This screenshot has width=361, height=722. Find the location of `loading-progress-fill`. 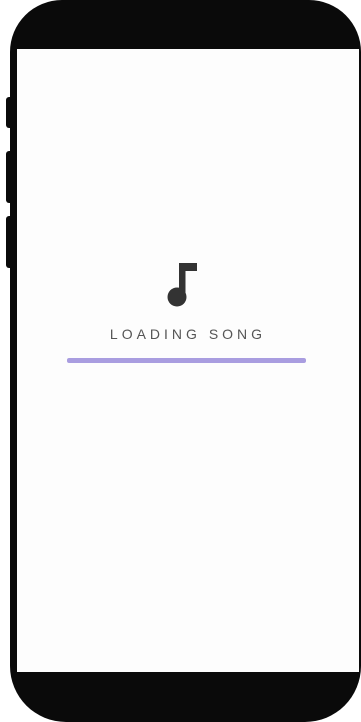

loading-progress-fill is located at coordinates (186, 360).